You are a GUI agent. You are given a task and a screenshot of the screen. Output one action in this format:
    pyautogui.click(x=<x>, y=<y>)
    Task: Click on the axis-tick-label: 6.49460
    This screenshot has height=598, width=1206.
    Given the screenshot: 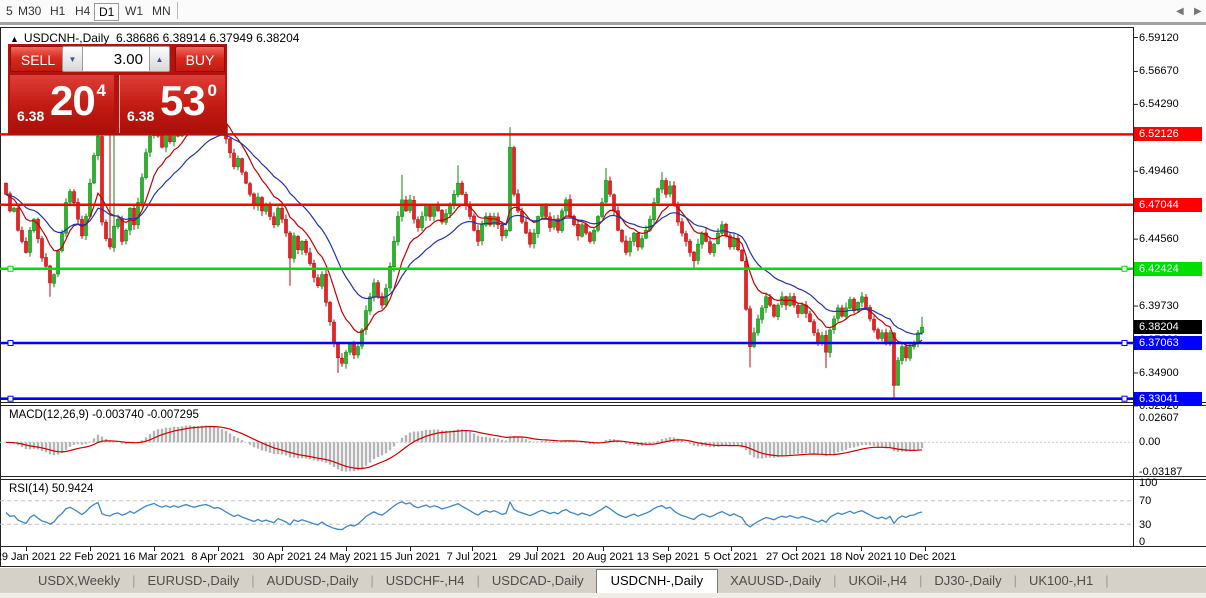 What is the action you would take?
    pyautogui.click(x=1159, y=171)
    